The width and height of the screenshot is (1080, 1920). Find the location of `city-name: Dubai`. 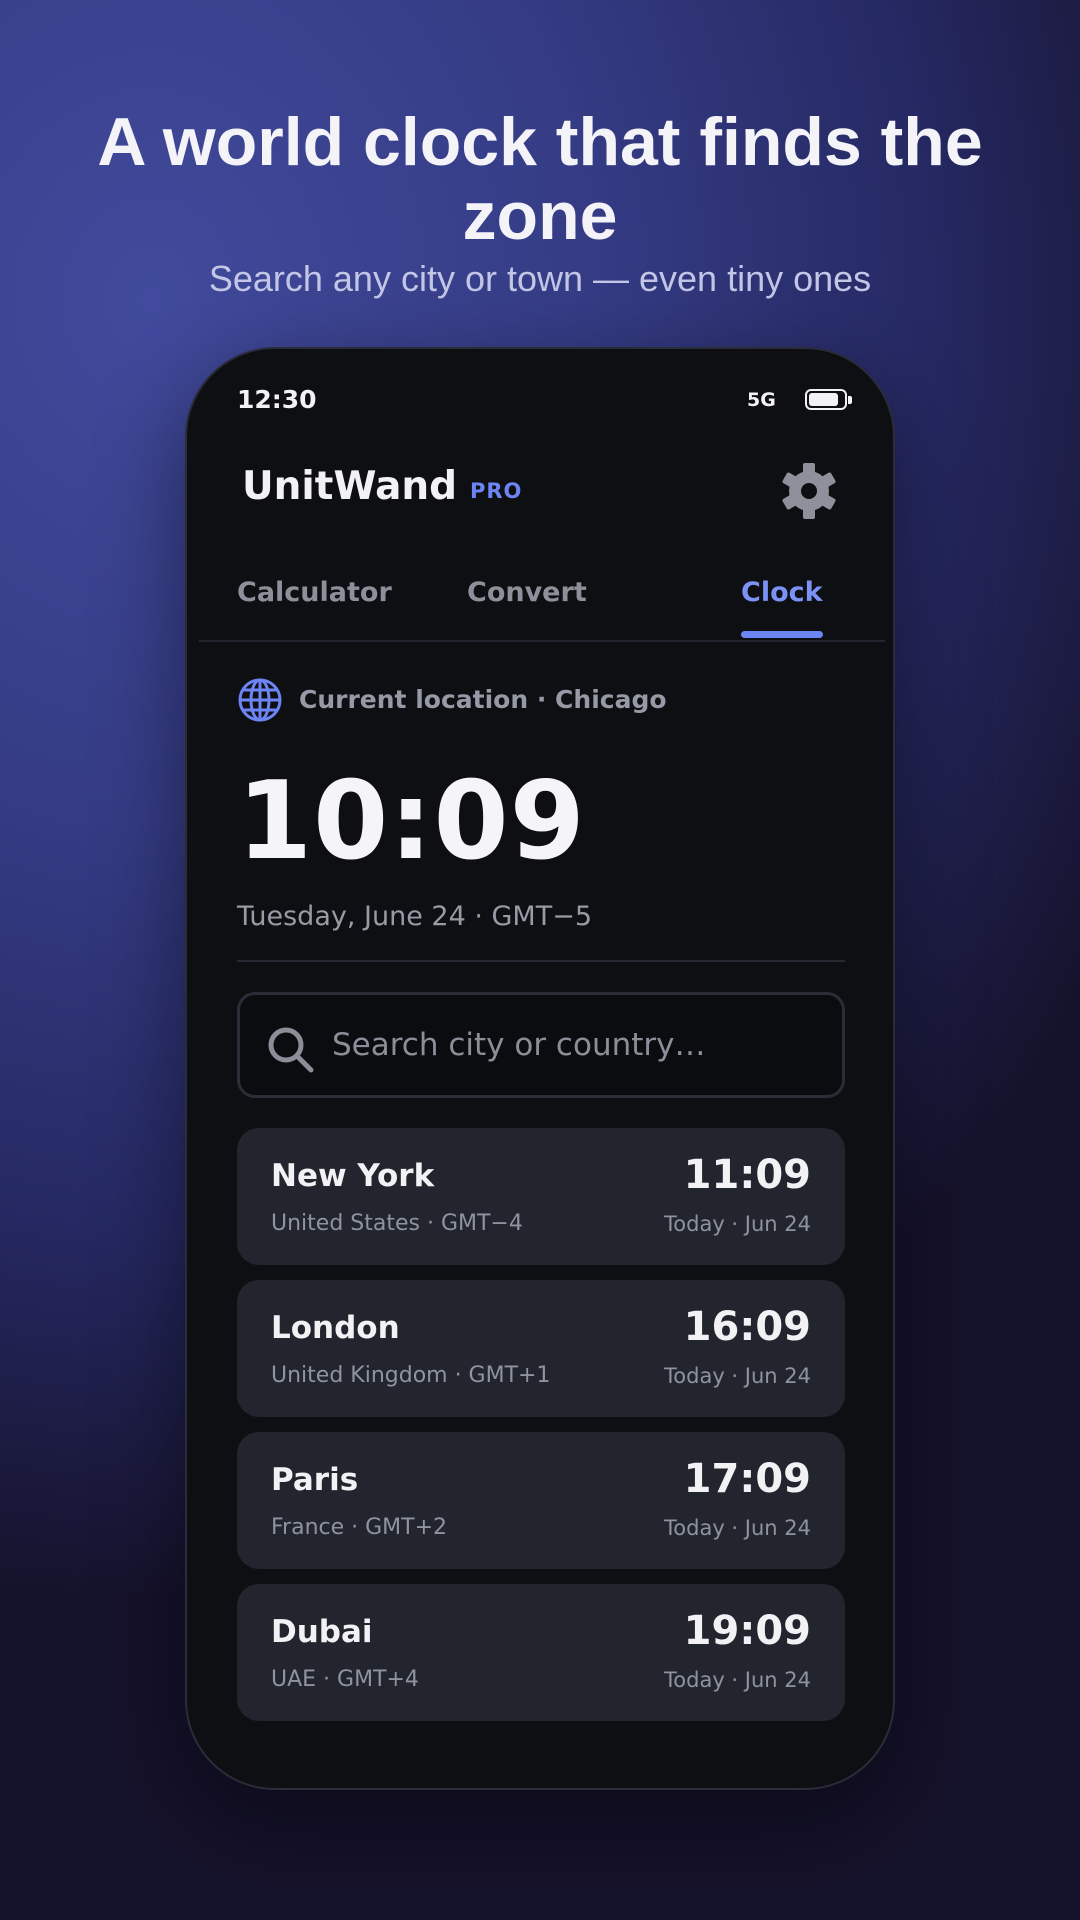

city-name: Dubai is located at coordinates (322, 1632).